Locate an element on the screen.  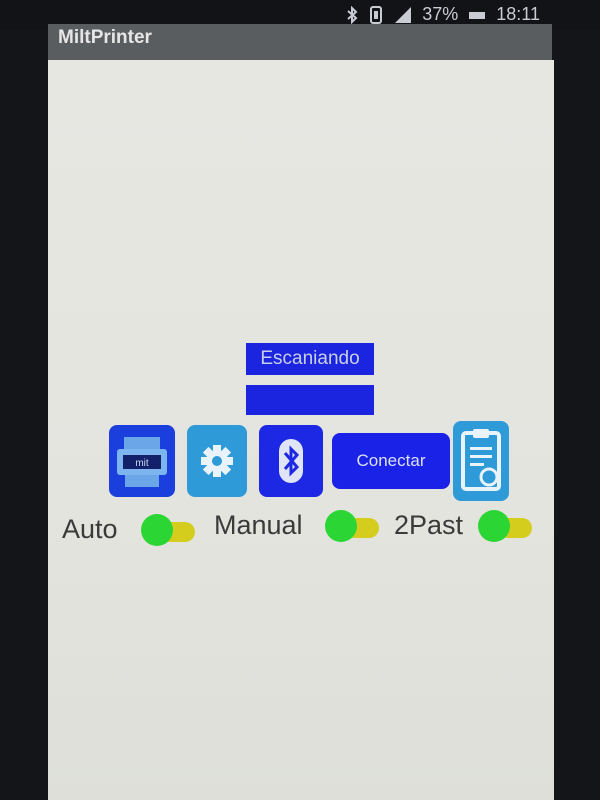
bluetooth-button is located at coordinates (291, 461).